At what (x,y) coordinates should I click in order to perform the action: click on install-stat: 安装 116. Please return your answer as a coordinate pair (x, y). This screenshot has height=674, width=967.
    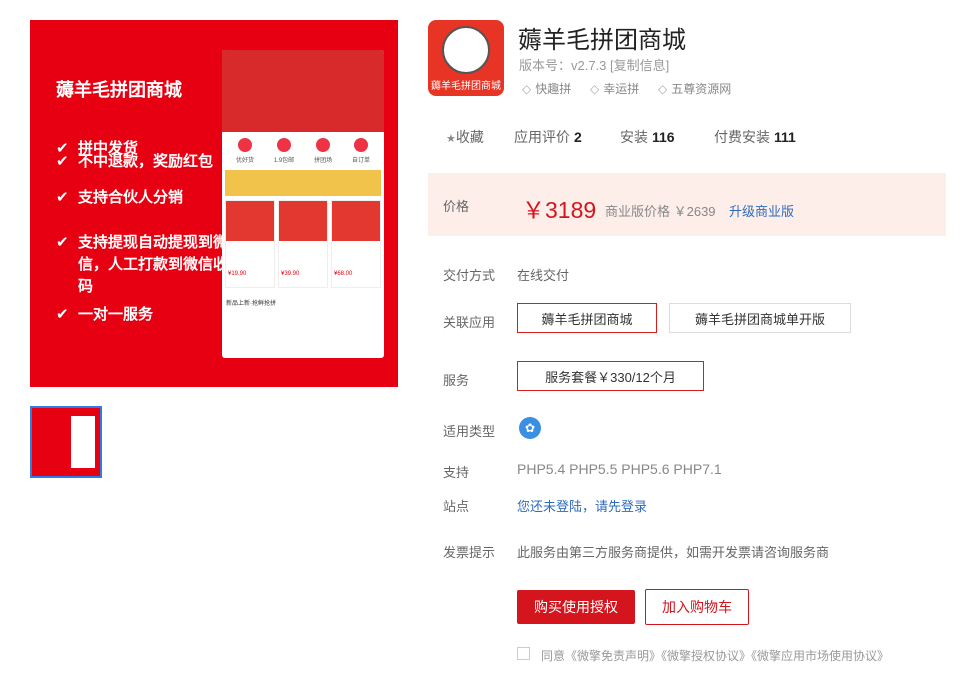
    Looking at the image, I should click on (647, 137).